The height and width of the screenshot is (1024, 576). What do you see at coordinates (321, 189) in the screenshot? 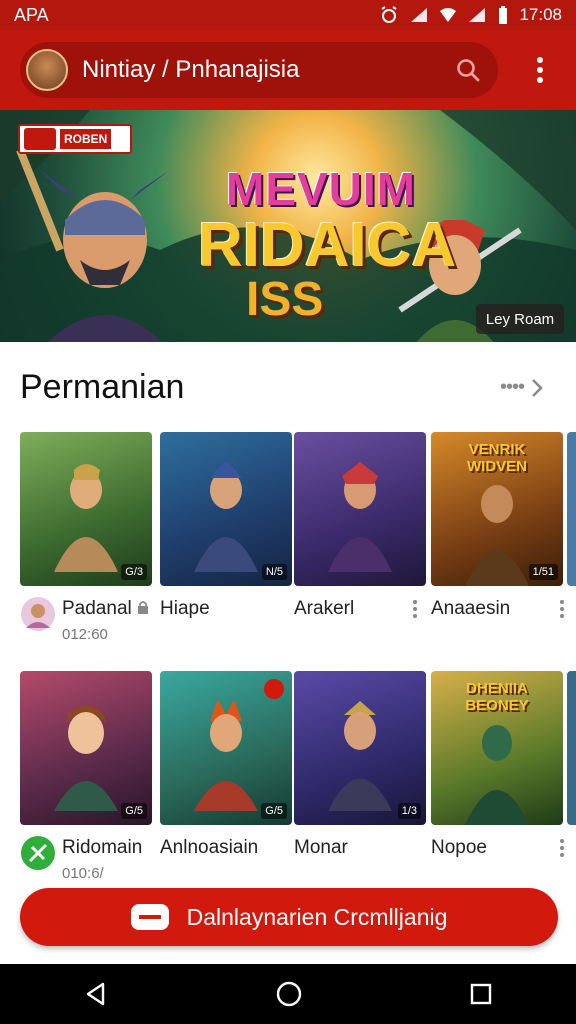
I see `banner-title-line-1: MEVUIM` at bounding box center [321, 189].